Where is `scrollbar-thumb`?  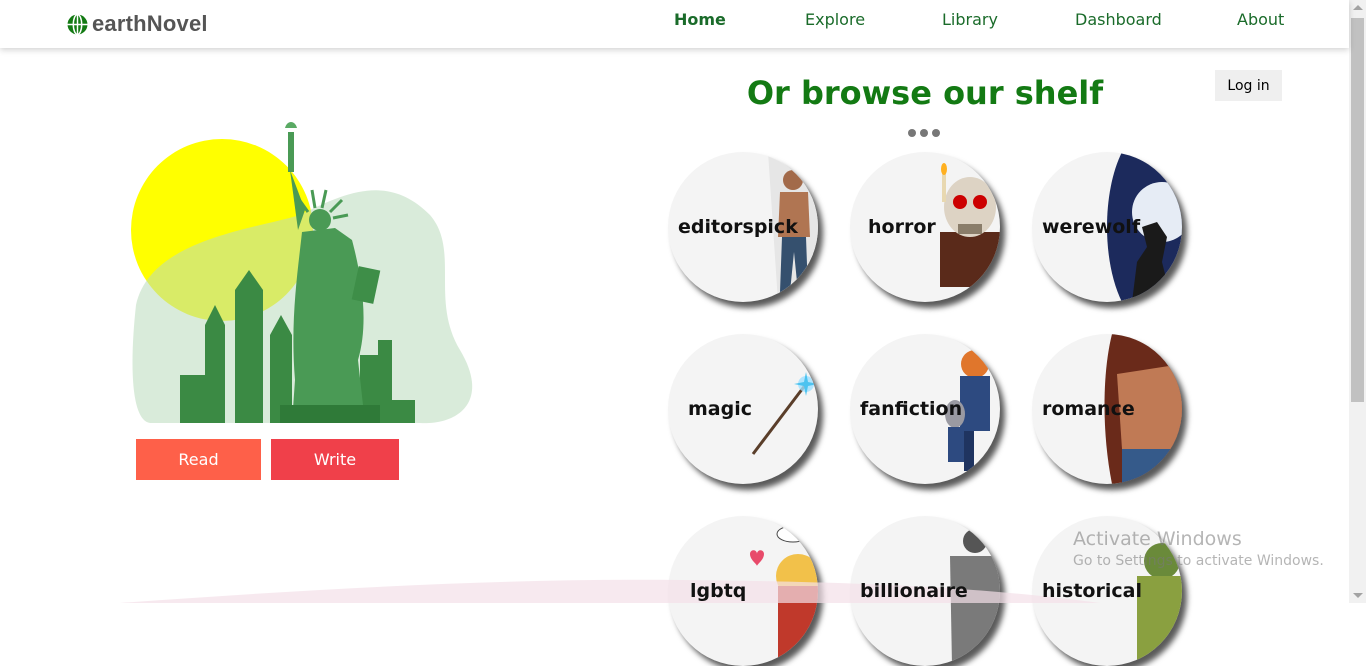 scrollbar-thumb is located at coordinates (1357, 210).